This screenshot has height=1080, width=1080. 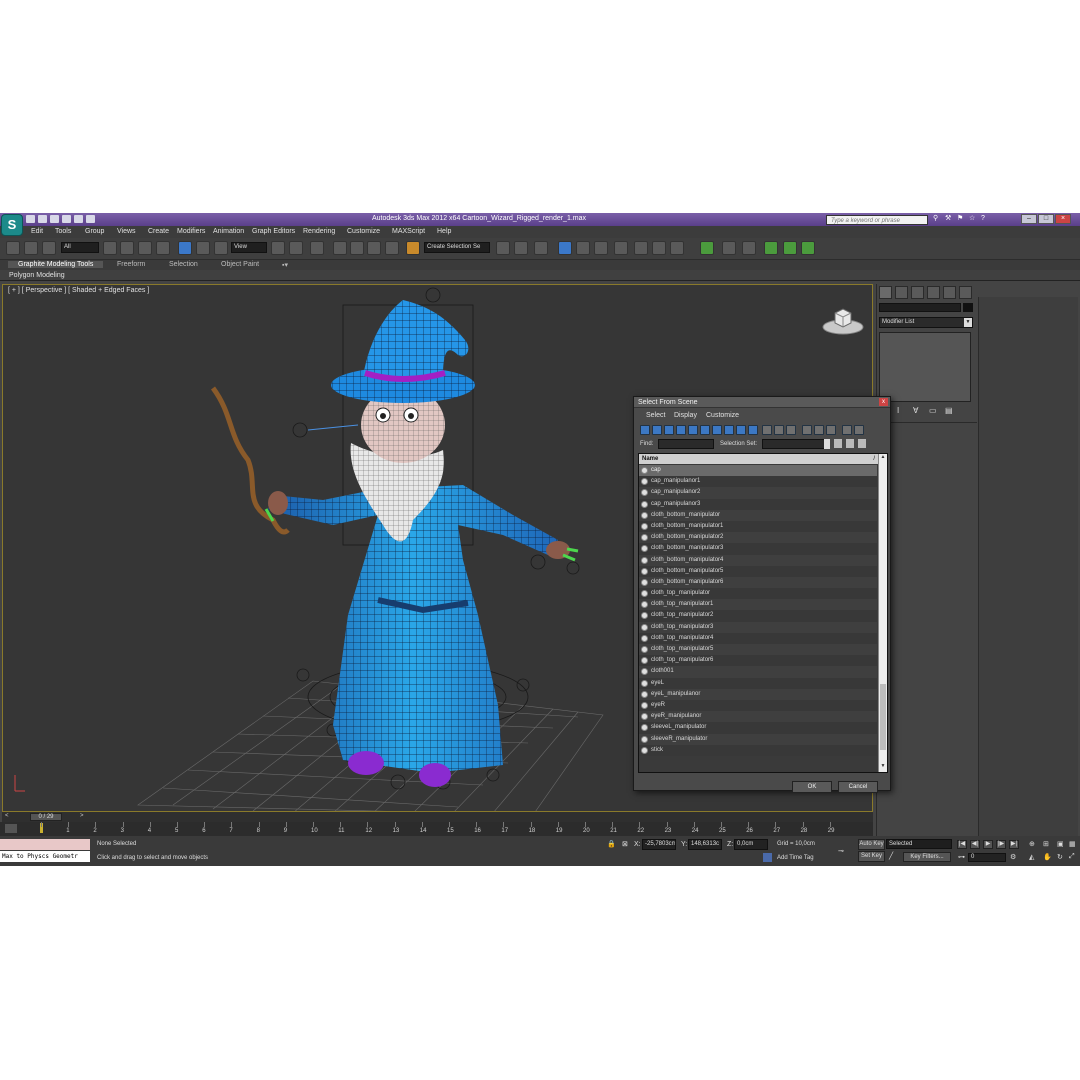 I want to click on list-item: sleeveL_manipulator, so click(x=758, y=728).